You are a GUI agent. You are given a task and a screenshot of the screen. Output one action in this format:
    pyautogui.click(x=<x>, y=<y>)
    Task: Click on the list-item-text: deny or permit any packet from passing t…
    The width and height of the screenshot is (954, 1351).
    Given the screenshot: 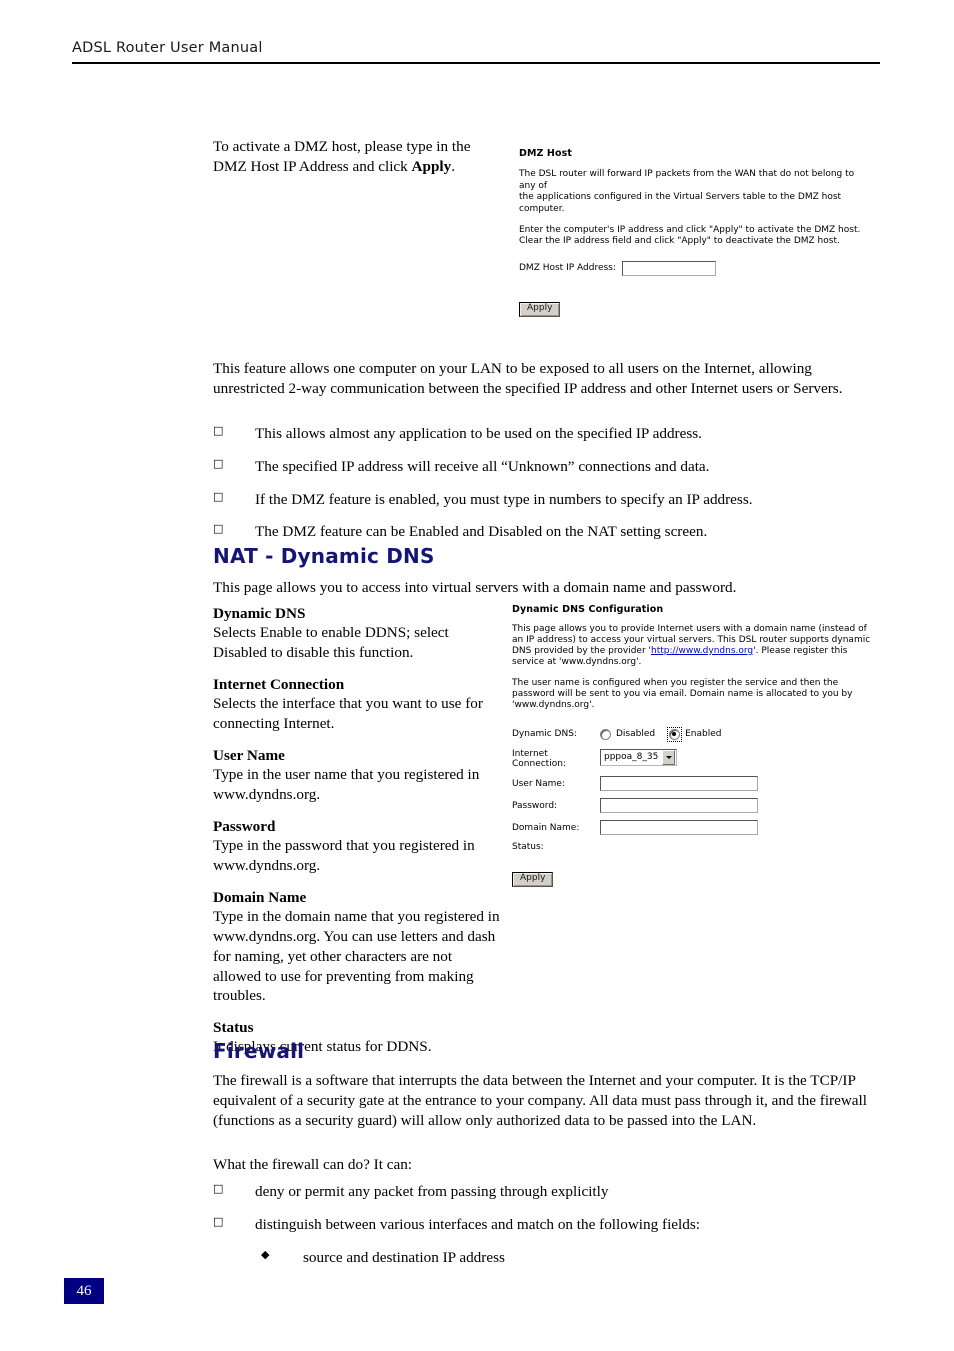 What is the action you would take?
    pyautogui.click(x=432, y=1191)
    